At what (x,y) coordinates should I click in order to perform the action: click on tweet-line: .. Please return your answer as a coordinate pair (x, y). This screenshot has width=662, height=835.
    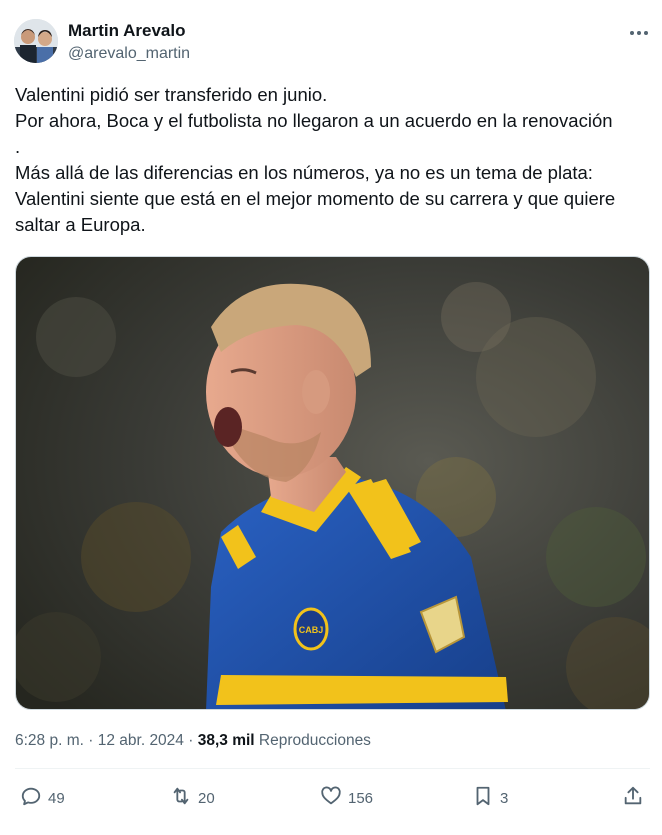
    Looking at the image, I should click on (18, 146).